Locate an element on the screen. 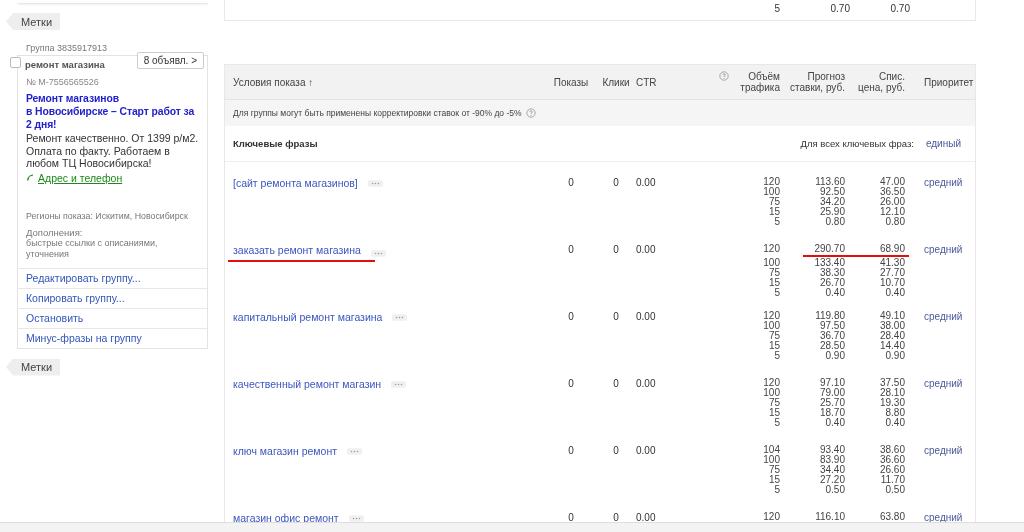  charged-price: 26.60 is located at coordinates (891, 470).